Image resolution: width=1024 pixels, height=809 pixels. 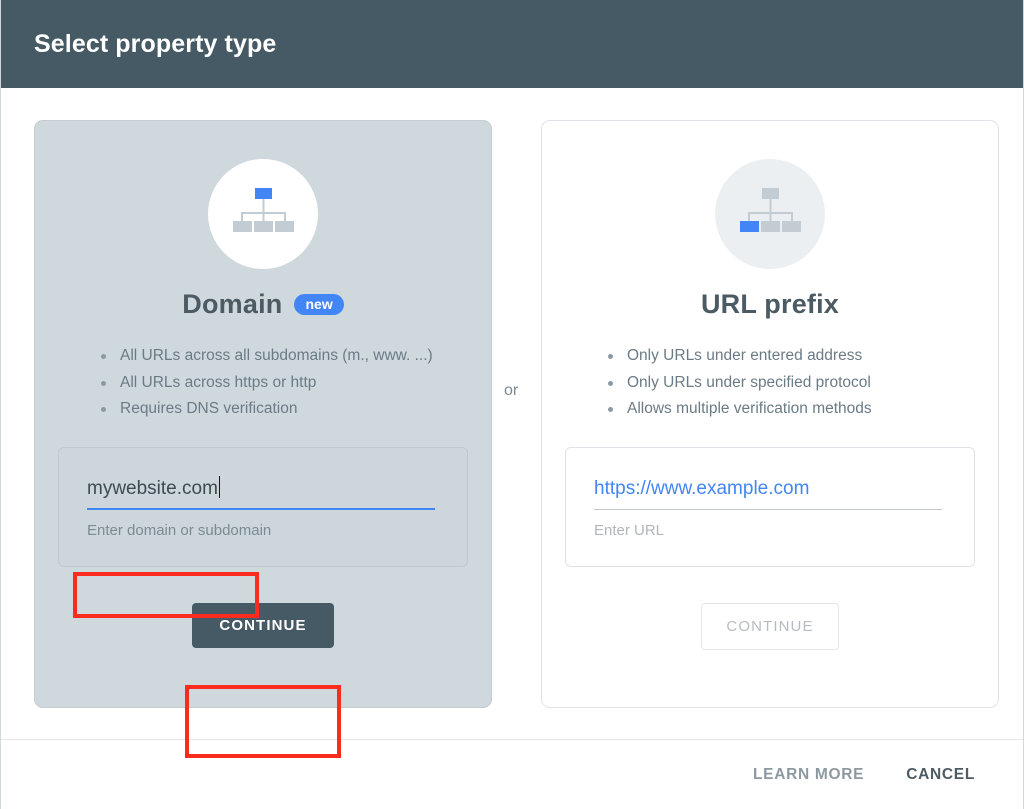 I want to click on domain-continue-wrap: CONTINUE, so click(x=263, y=625).